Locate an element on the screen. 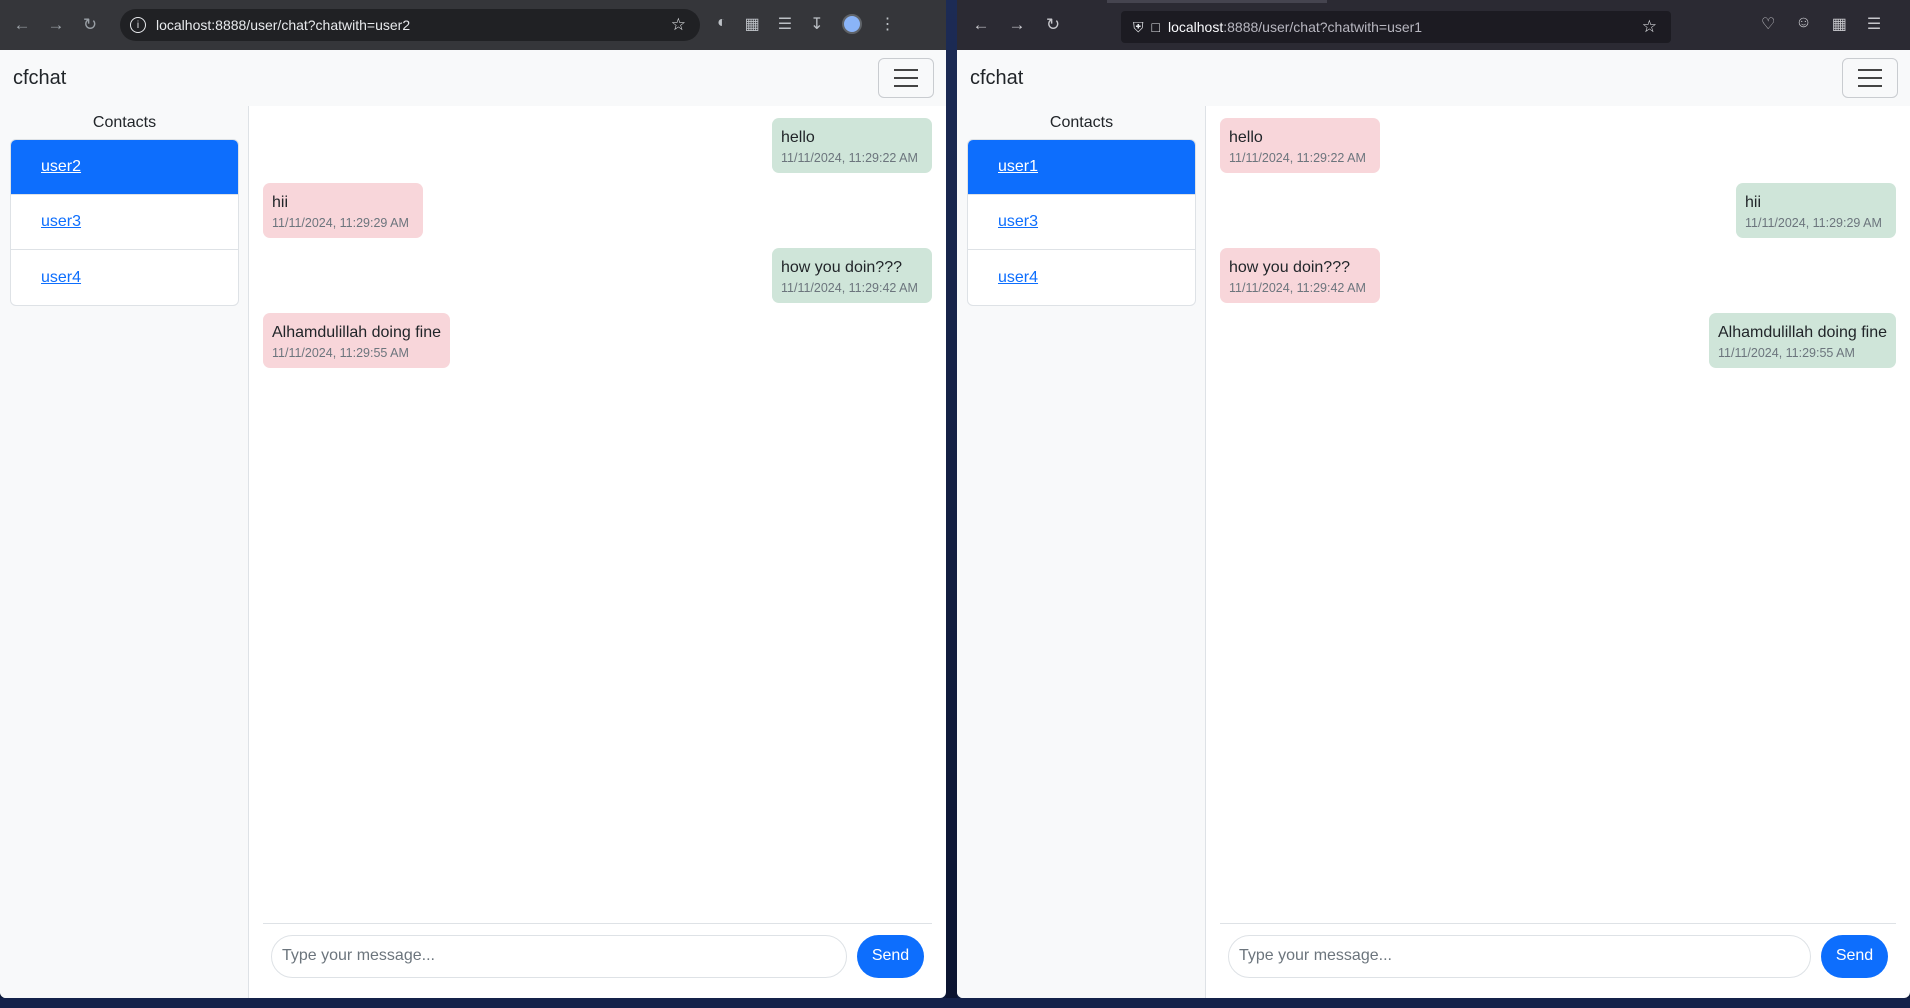 The image size is (1910, 1008). message-row: hii 11/11/2024, 11:29:29 AM is located at coordinates (597, 210).